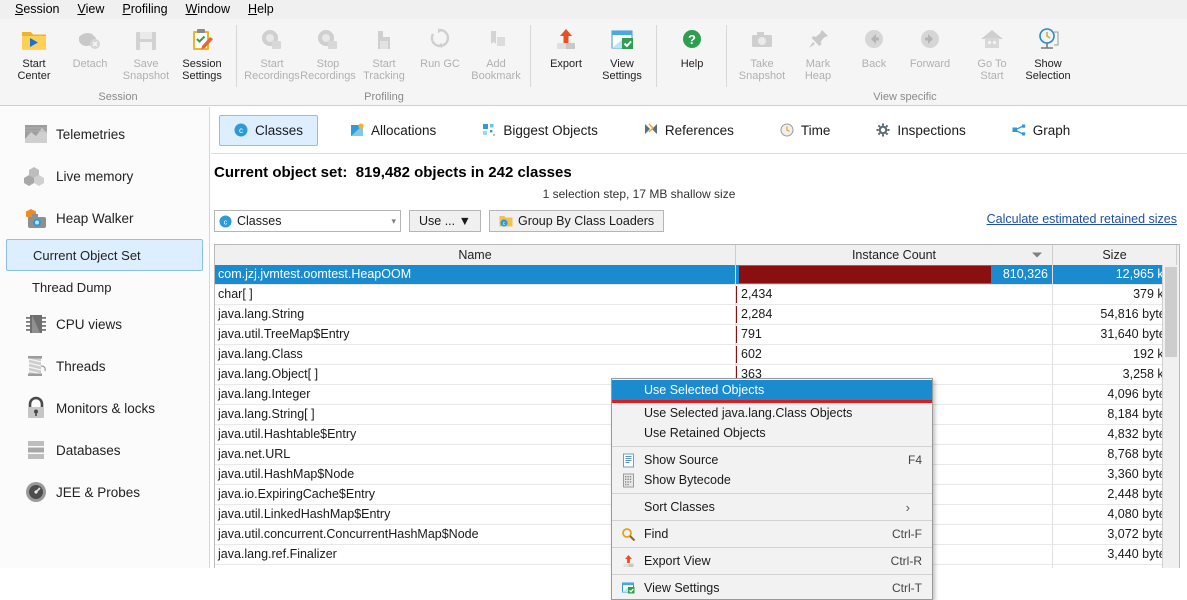 Image resolution: width=1187 pixels, height=600 pixels. What do you see at coordinates (931, 130) in the screenshot?
I see `tab-label-inspections: Inspections` at bounding box center [931, 130].